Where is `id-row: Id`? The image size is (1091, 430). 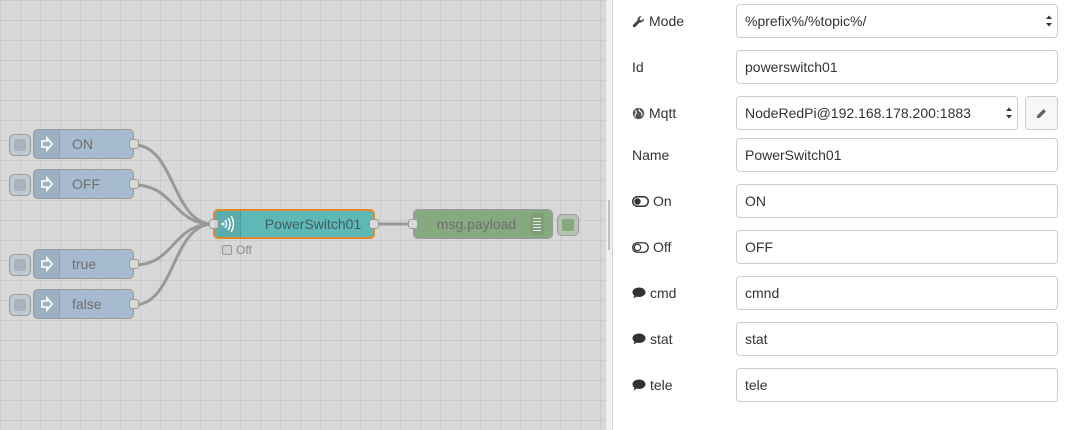
id-row: Id is located at coordinates (852, 67).